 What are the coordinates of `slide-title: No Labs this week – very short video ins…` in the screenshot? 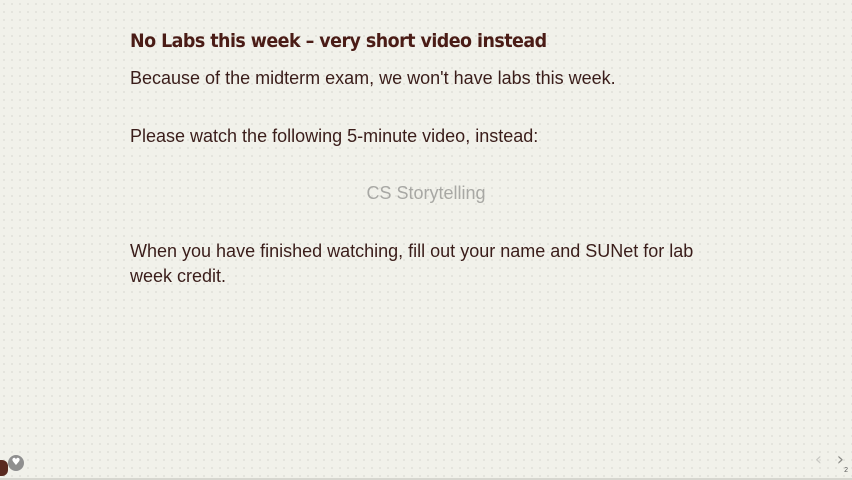 It's located at (338, 41).